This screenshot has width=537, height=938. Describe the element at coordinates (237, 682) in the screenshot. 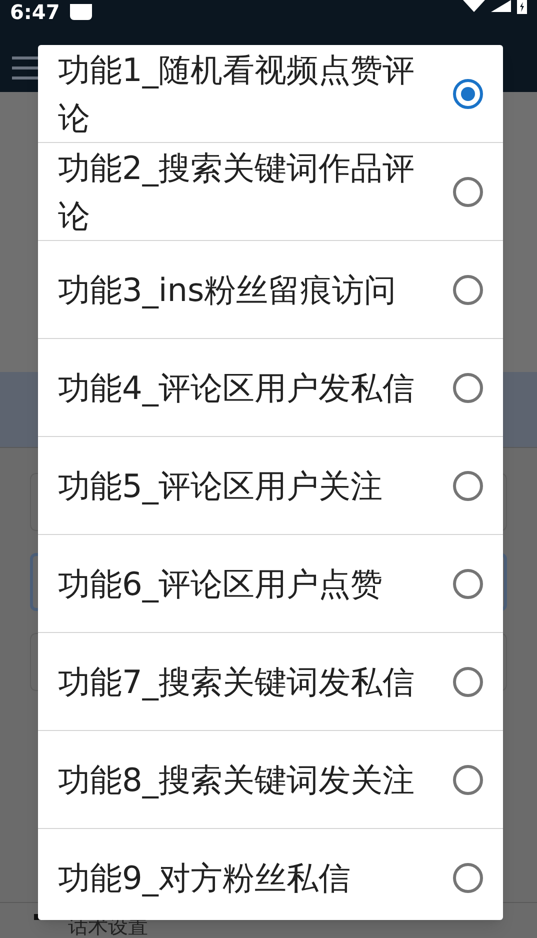

I see `option-label: 功能7_搜索关键词发私信` at that location.